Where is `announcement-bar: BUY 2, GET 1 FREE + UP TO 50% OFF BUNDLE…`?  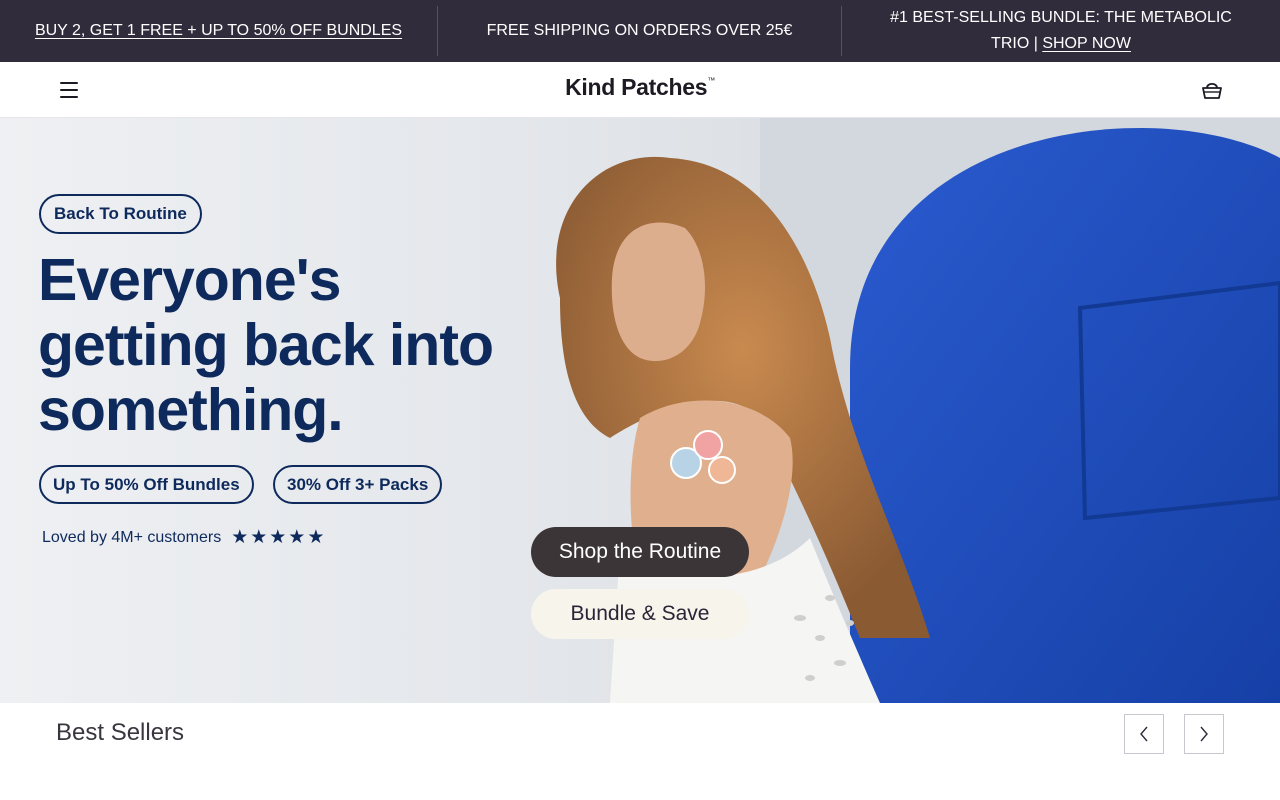
announcement-bar: BUY 2, GET 1 FREE + UP TO 50% OFF BUNDLE… is located at coordinates (640, 31).